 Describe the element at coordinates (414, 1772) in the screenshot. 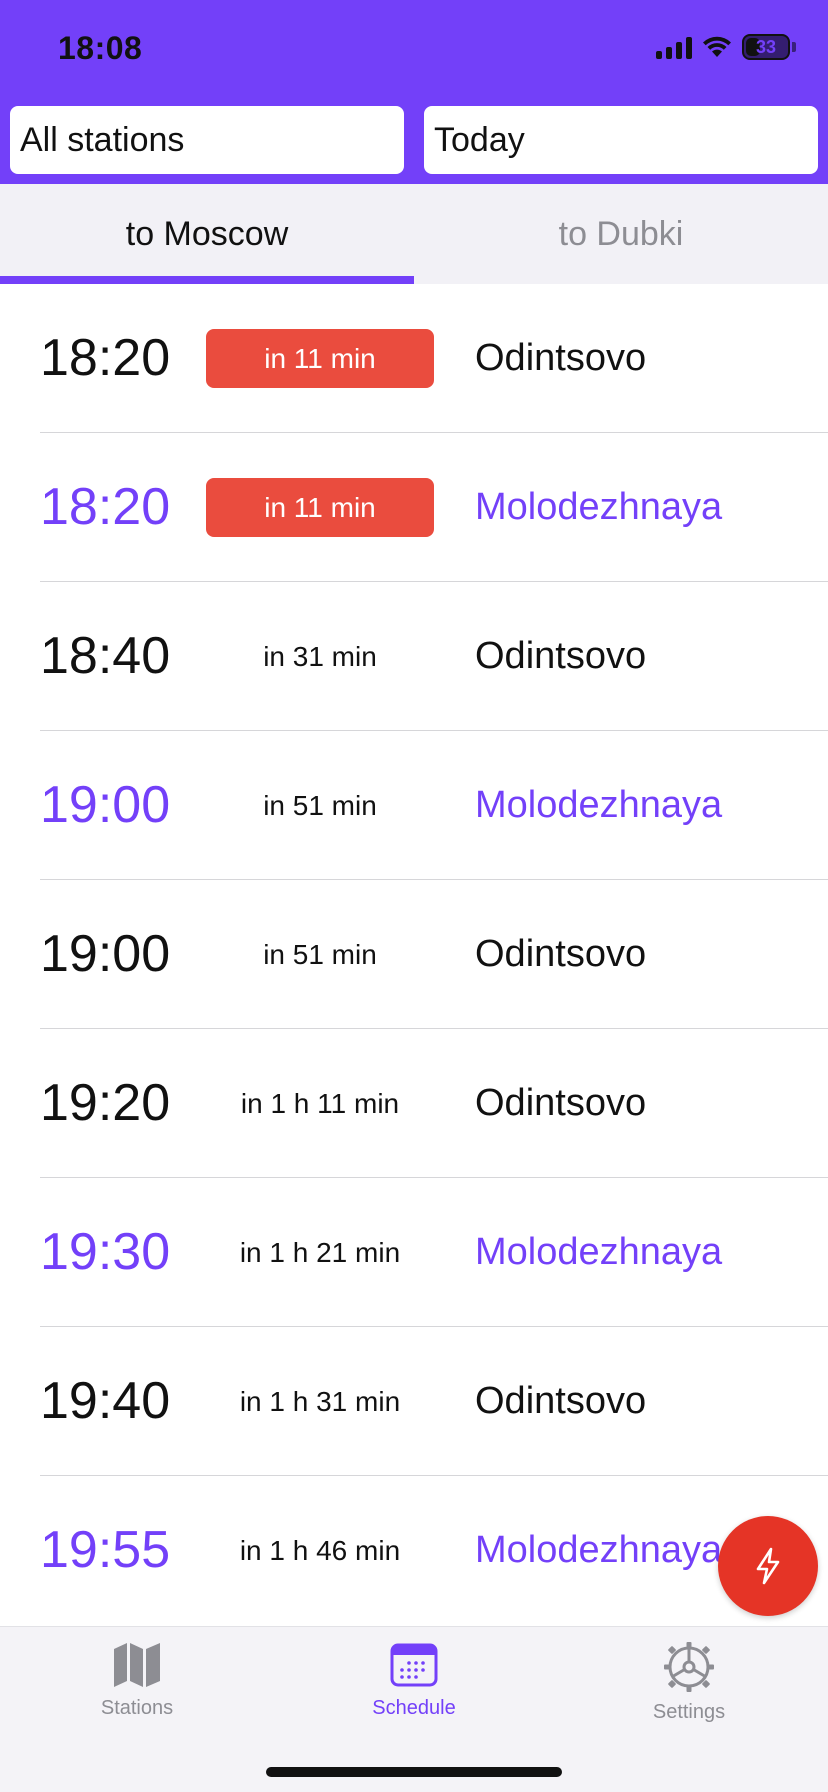

I see `home-indicator` at that location.